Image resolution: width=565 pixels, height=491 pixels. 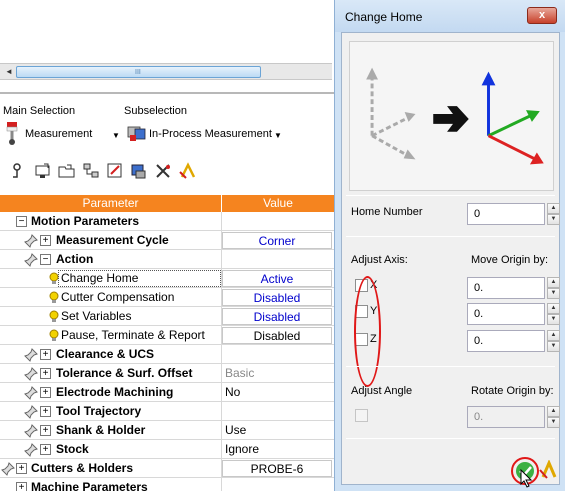 What do you see at coordinates (91, 171) in the screenshot?
I see `network-tool-icon` at bounding box center [91, 171].